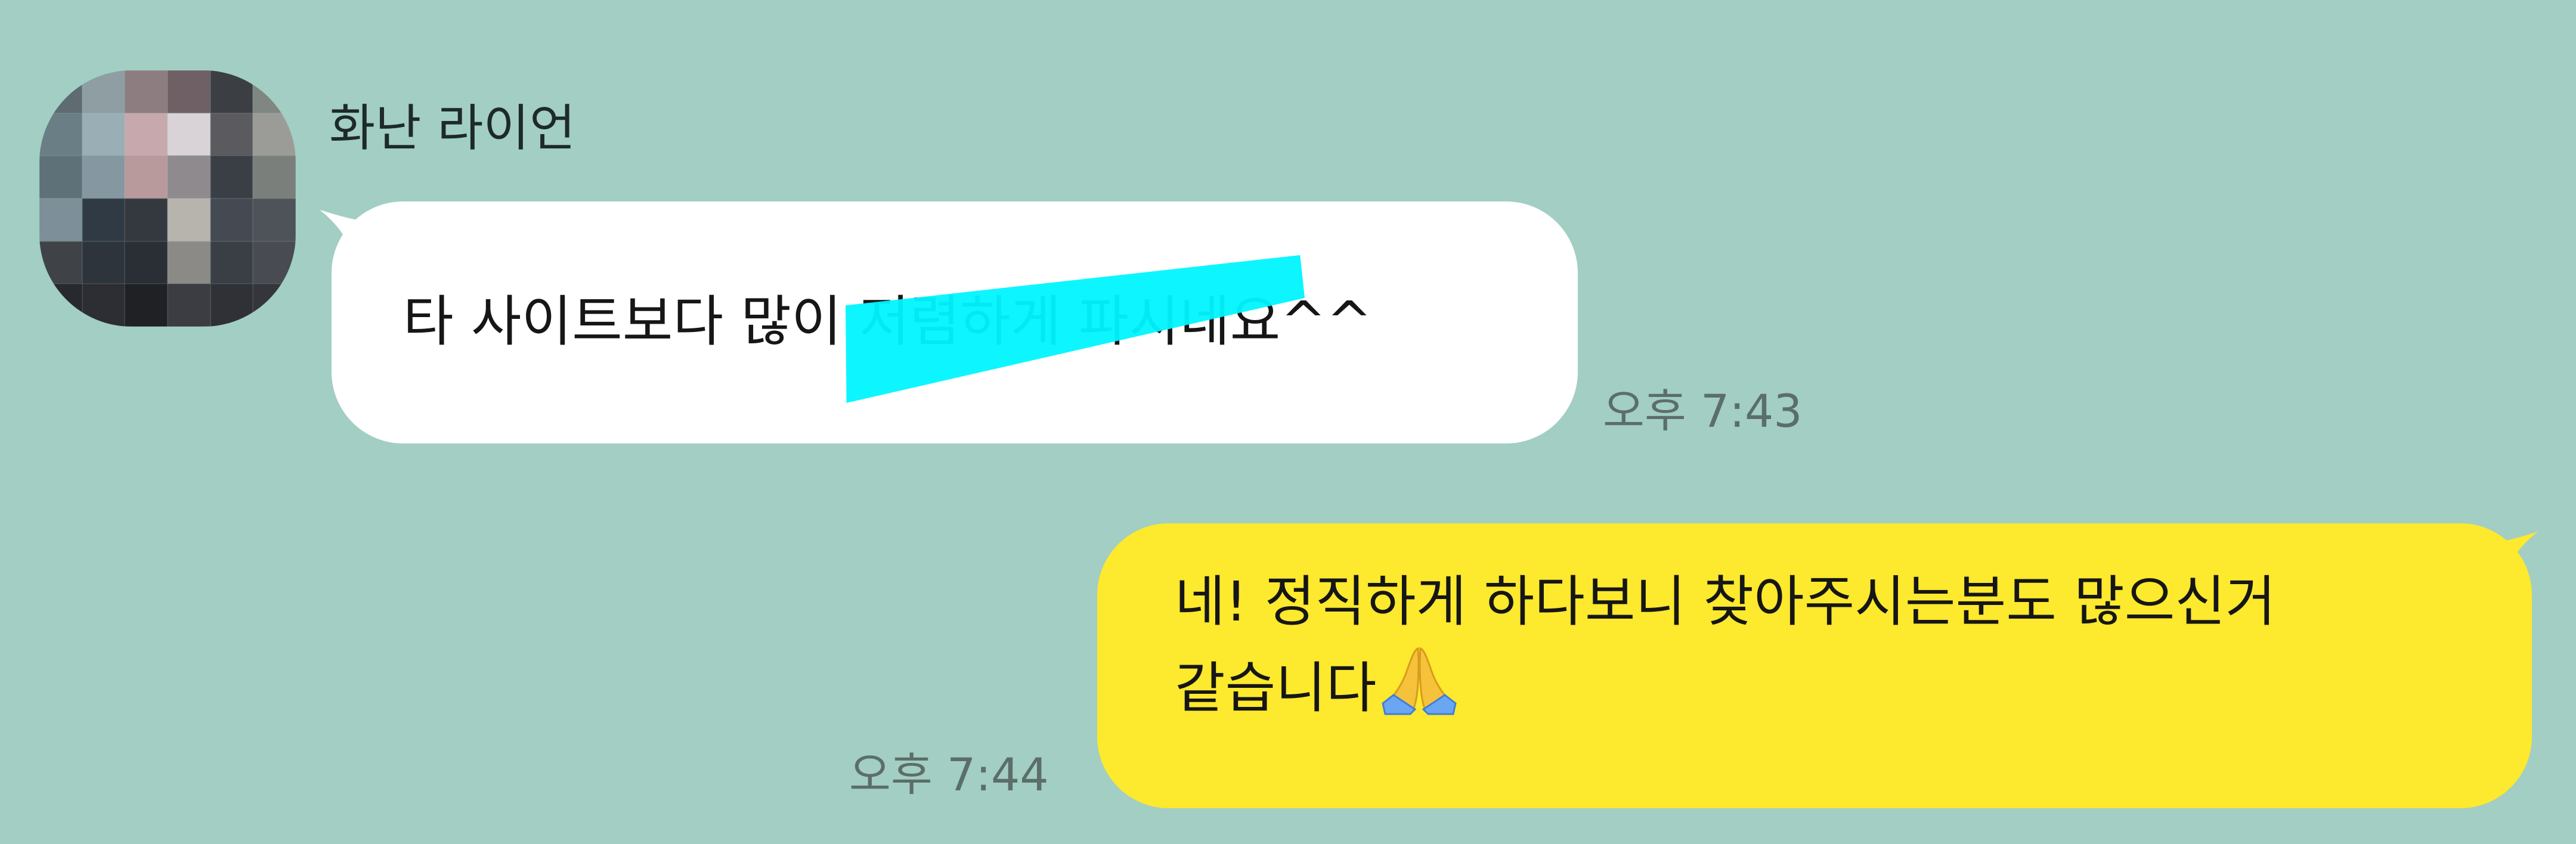 The image size is (2576, 844). I want to click on outgoing-message-text: 네! 정직하게 하다보니 찾아주시는분도 많으신거 같습니다, so click(1725, 645).